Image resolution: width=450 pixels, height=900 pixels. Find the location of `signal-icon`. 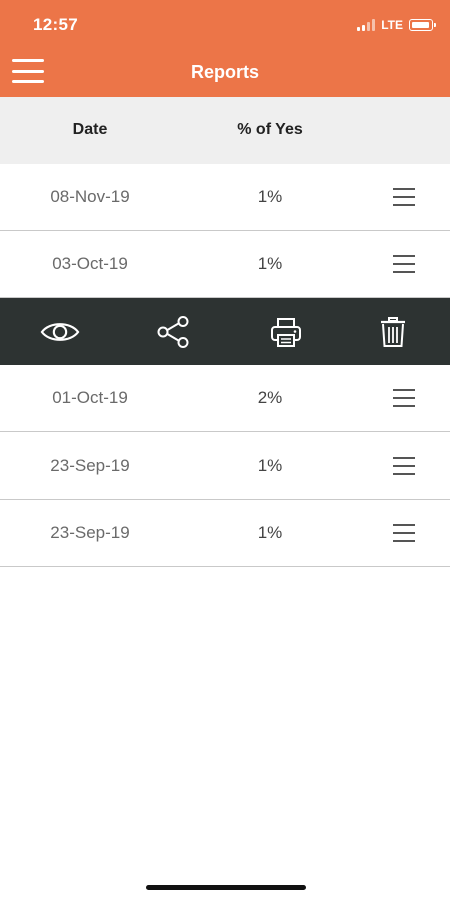

signal-icon is located at coordinates (366, 25).